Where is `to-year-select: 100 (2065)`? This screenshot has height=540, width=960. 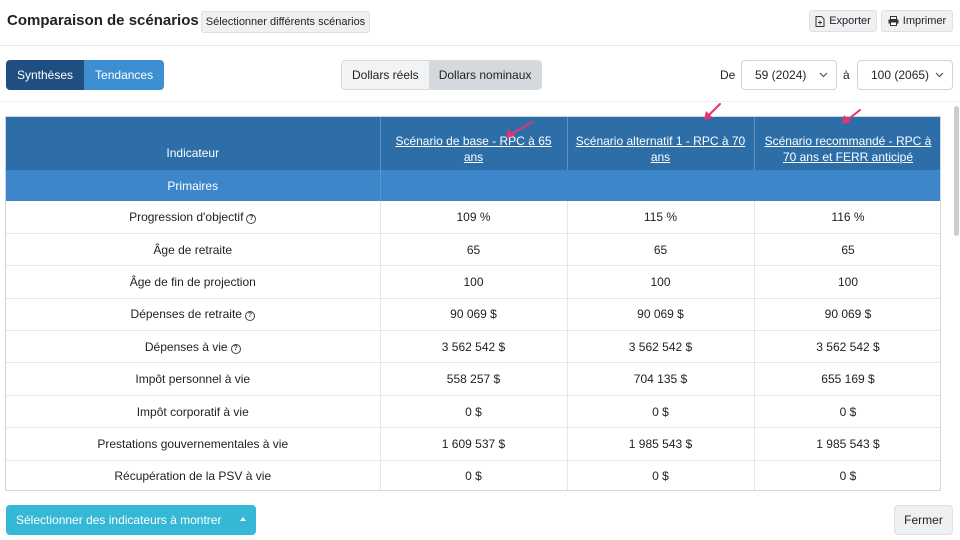 to-year-select: 100 (2065) is located at coordinates (905, 75).